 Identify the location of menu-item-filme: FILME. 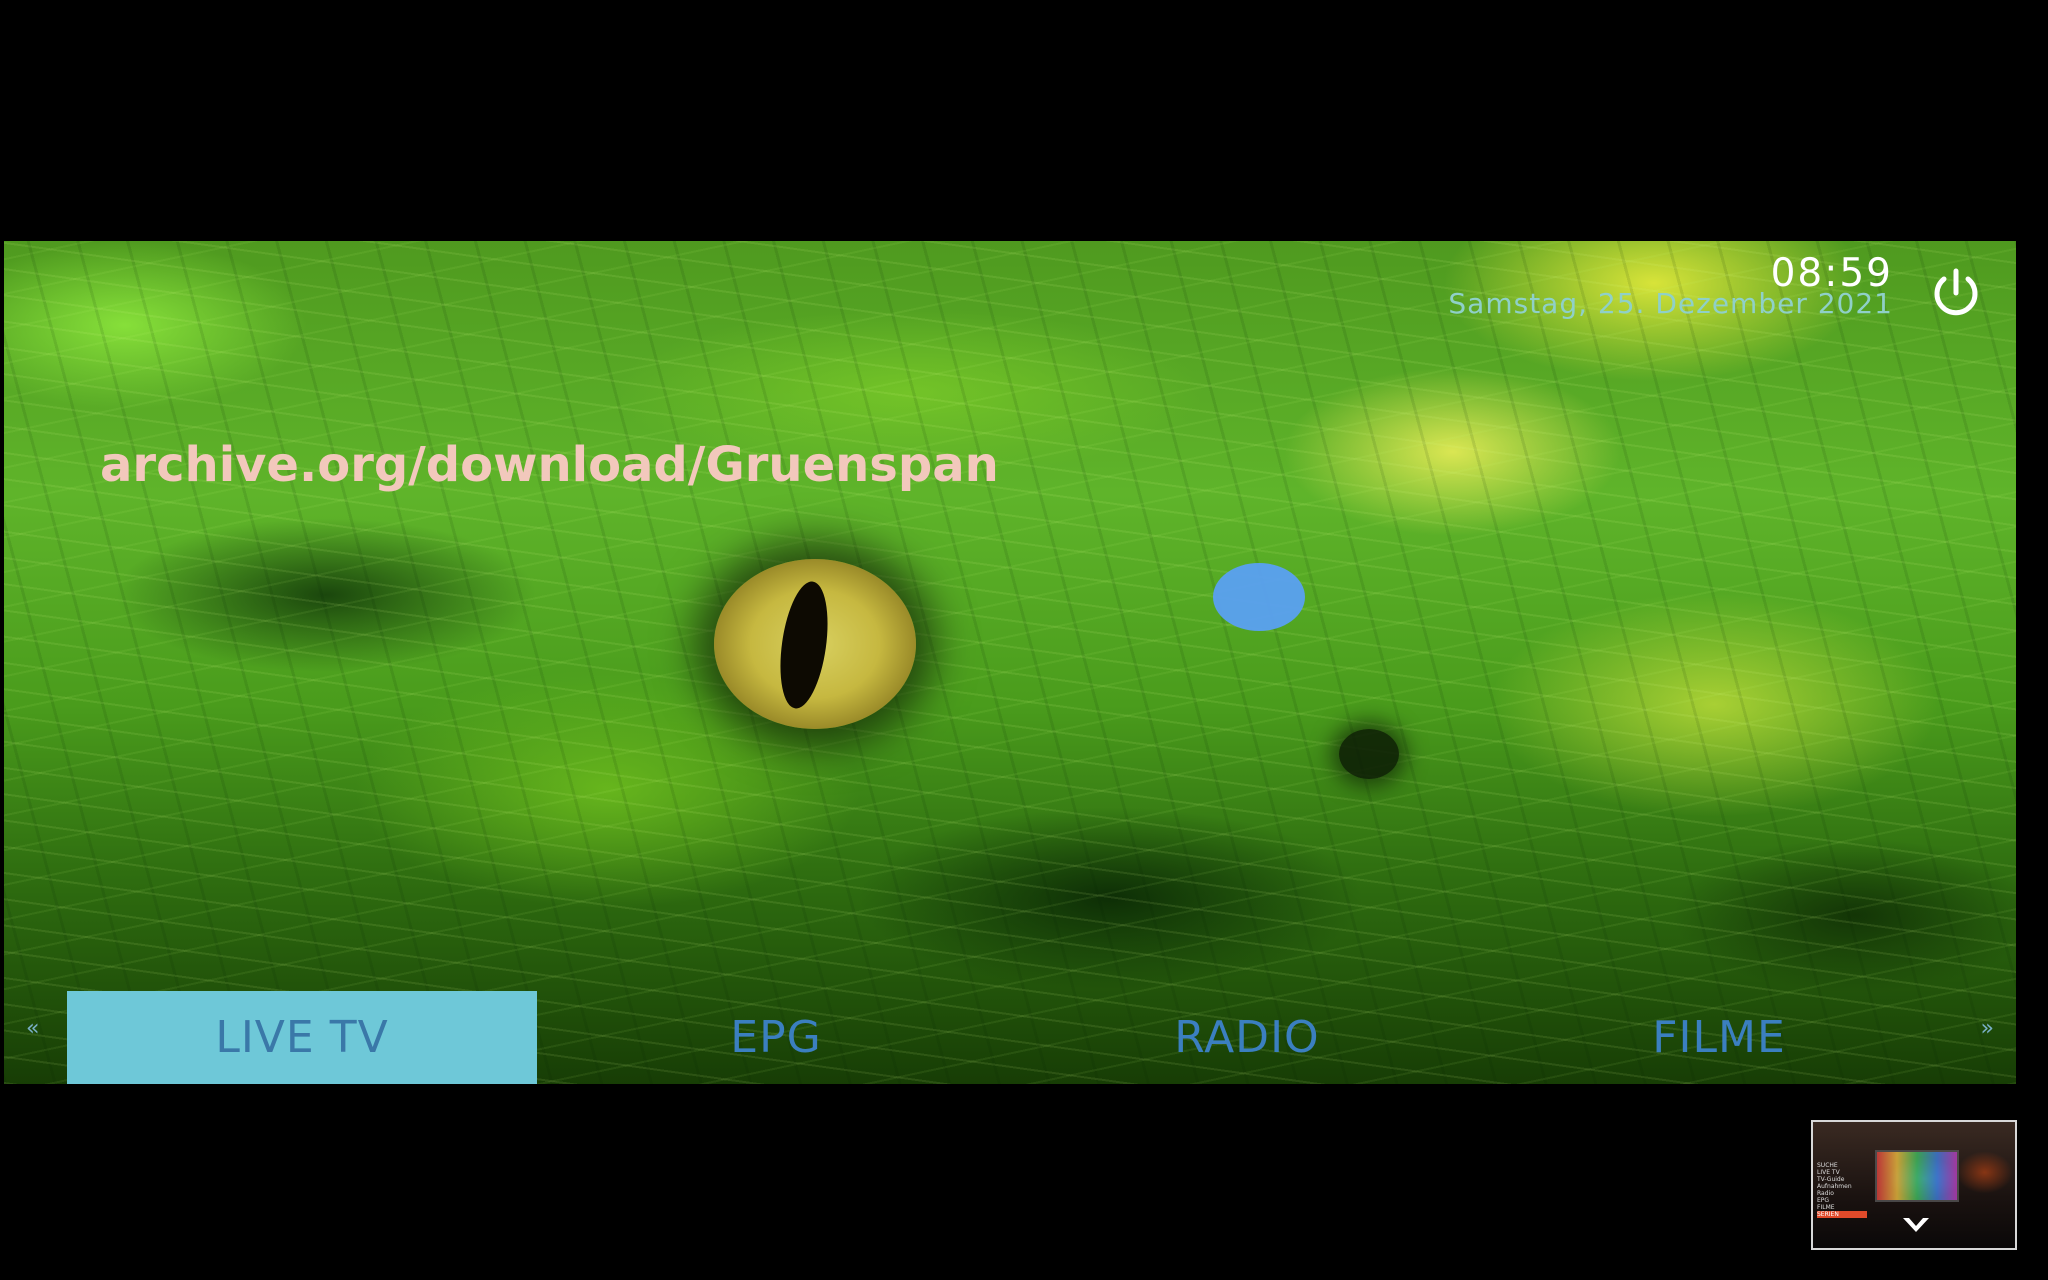
(1719, 1037).